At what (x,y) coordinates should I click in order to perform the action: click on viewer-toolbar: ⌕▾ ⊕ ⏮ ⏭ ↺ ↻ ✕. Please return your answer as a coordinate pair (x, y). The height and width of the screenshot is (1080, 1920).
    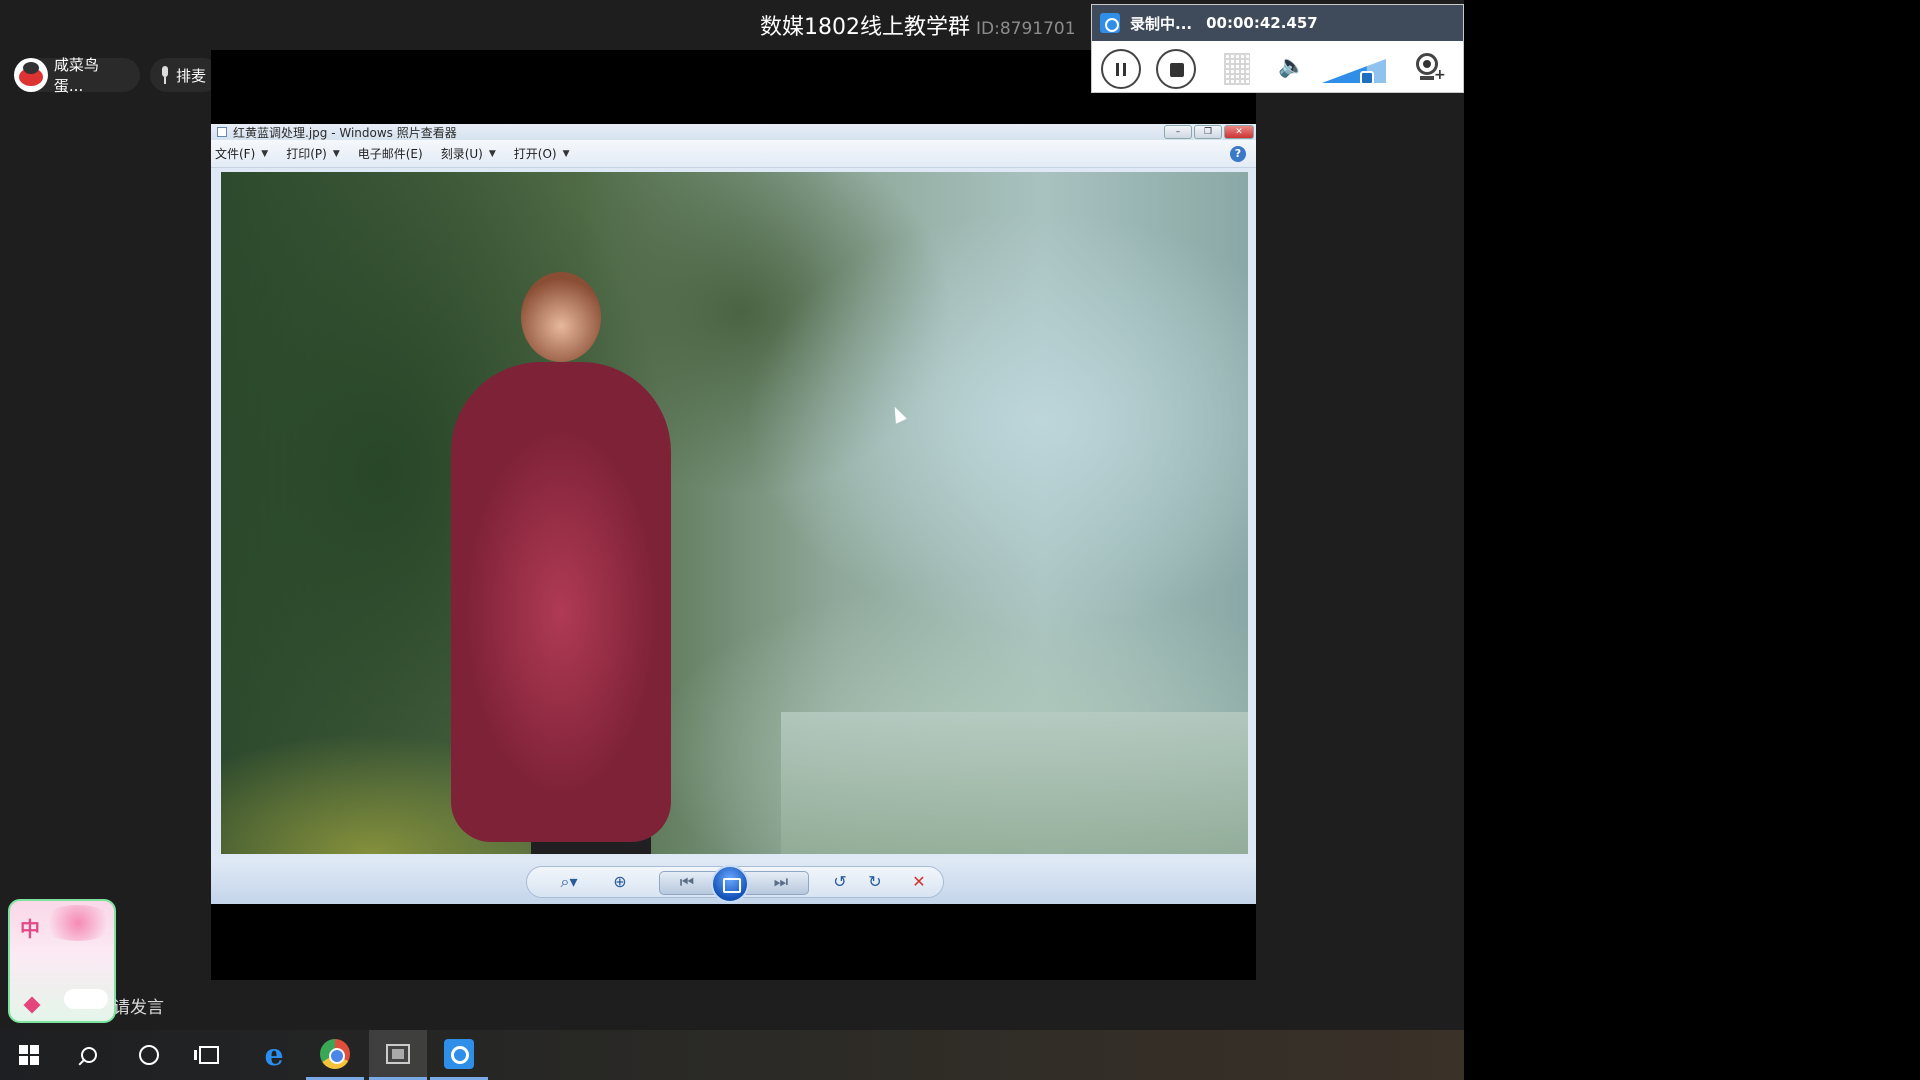
    Looking at the image, I should click on (733, 882).